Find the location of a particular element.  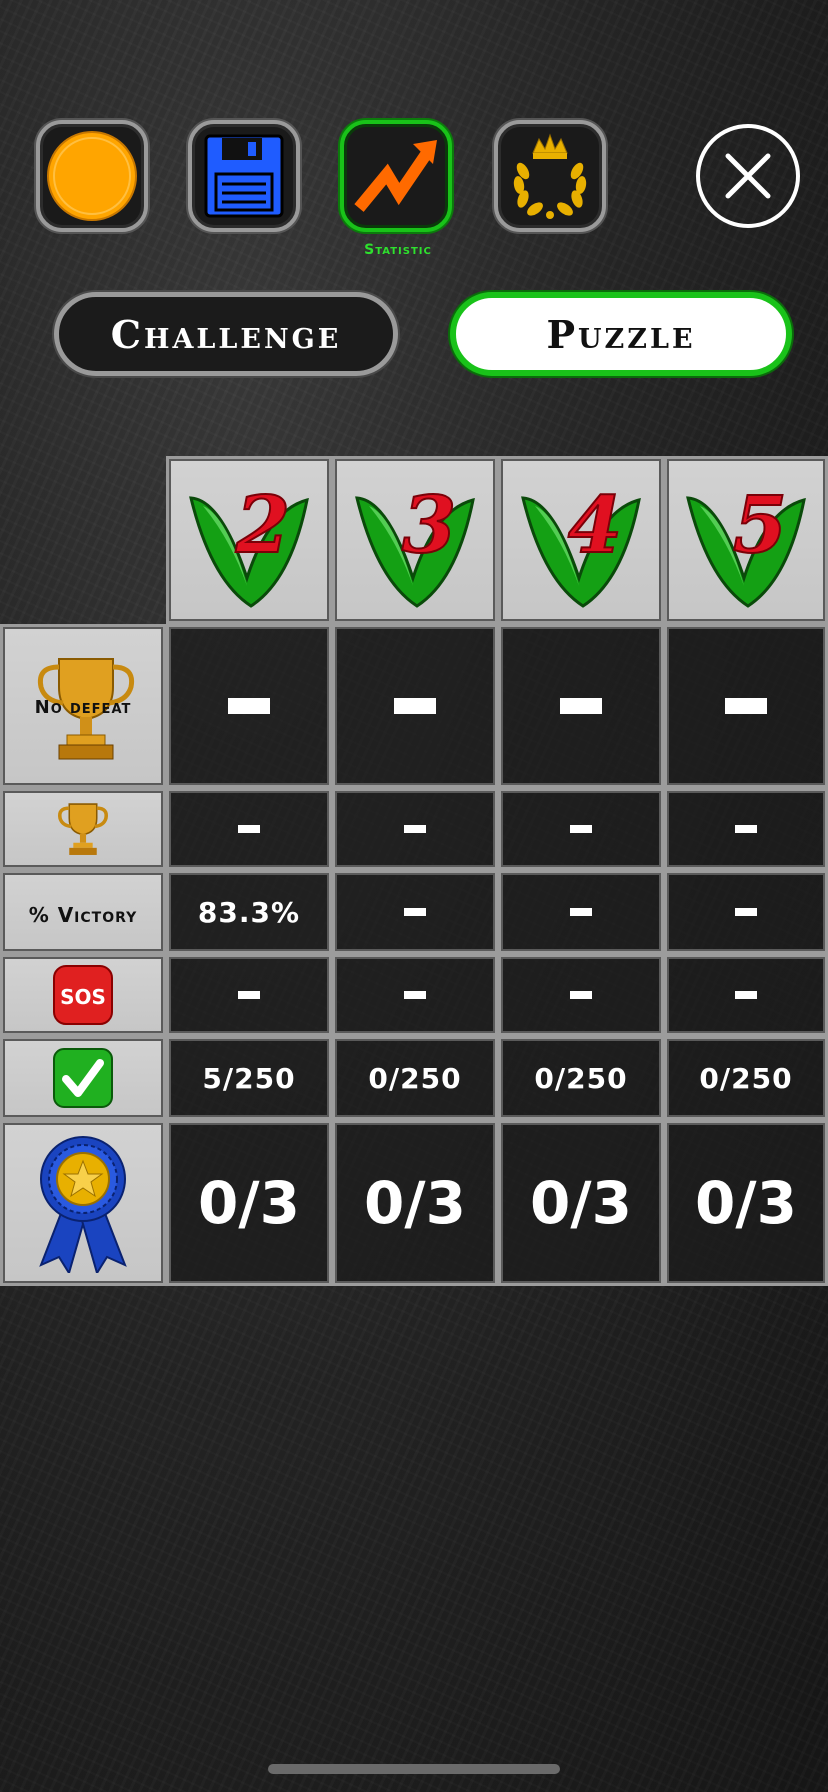

check-icon is located at coordinates (83, 1078).